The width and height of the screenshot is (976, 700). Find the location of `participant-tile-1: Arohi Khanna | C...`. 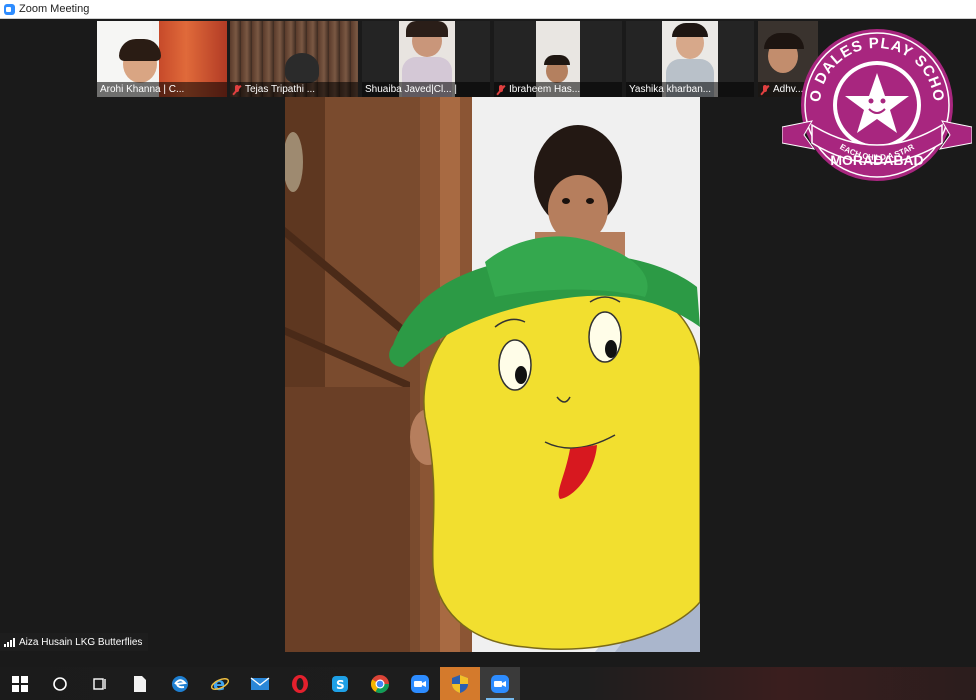

participant-tile-1: Arohi Khanna | C... is located at coordinates (162, 59).